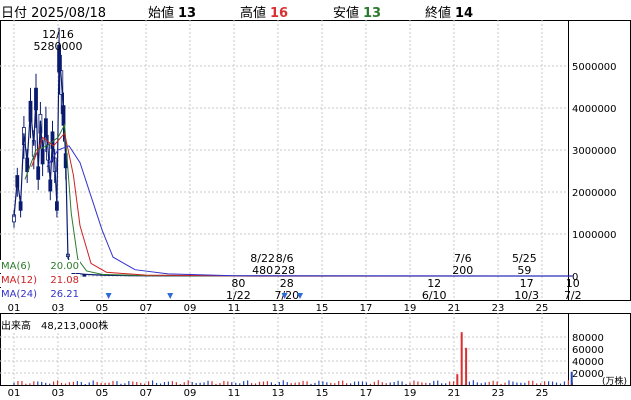  I want to click on volume-x-tick-label: 07, so click(146, 393).